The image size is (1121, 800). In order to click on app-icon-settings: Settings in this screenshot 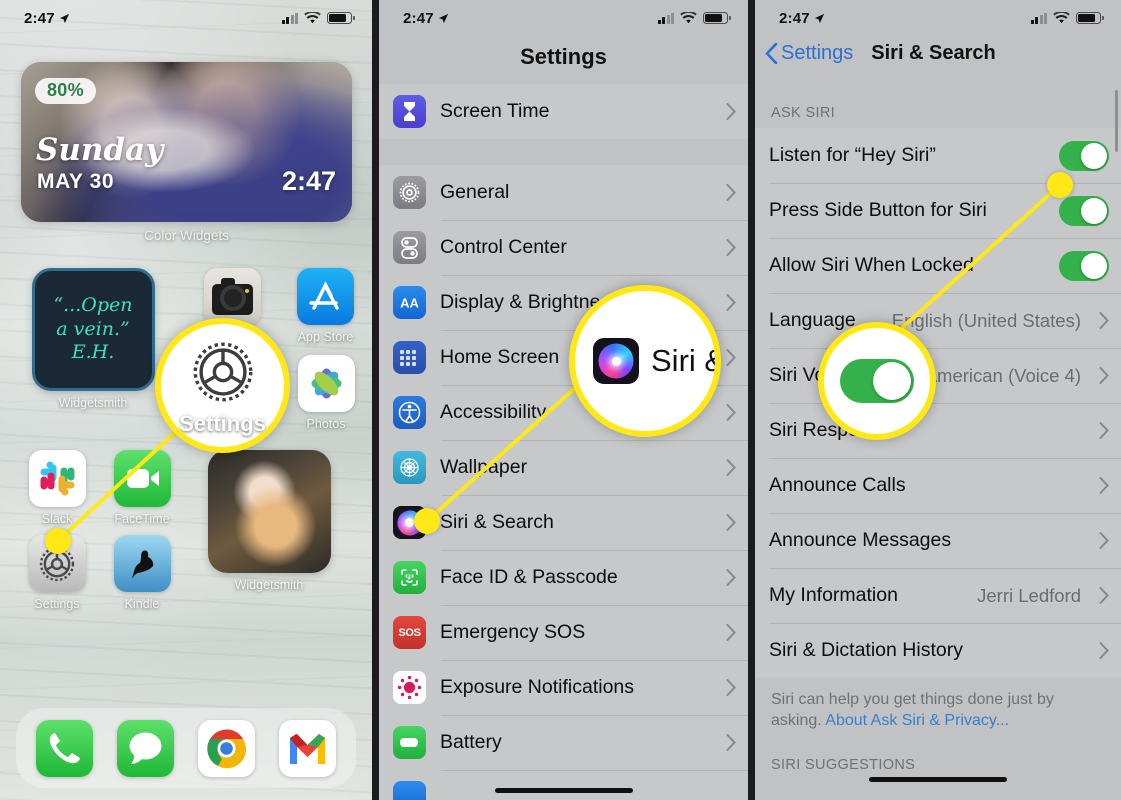, I will do `click(57, 573)`.